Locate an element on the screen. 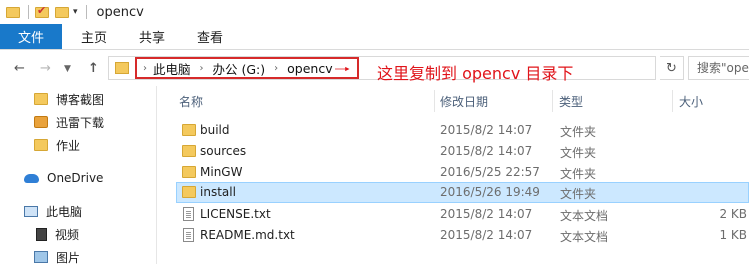  recent-locations-chevron-icon: ▼ is located at coordinates (67, 69).